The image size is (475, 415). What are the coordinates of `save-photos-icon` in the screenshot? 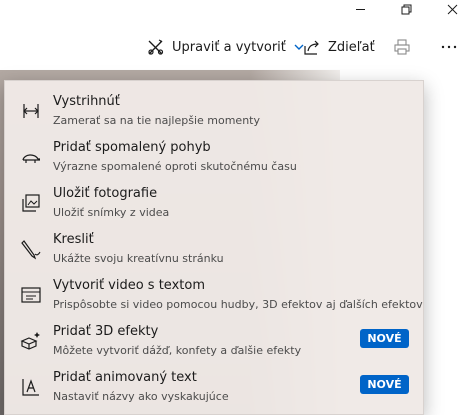 It's located at (31, 203).